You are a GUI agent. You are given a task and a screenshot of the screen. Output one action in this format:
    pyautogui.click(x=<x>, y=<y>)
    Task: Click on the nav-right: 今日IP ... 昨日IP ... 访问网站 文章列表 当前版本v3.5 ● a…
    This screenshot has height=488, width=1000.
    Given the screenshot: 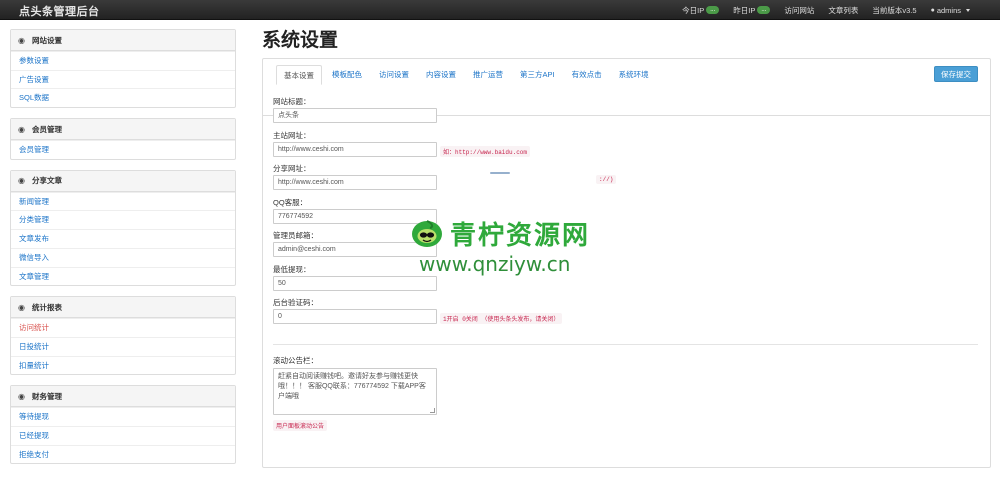 What is the action you would take?
    pyautogui.click(x=826, y=10)
    